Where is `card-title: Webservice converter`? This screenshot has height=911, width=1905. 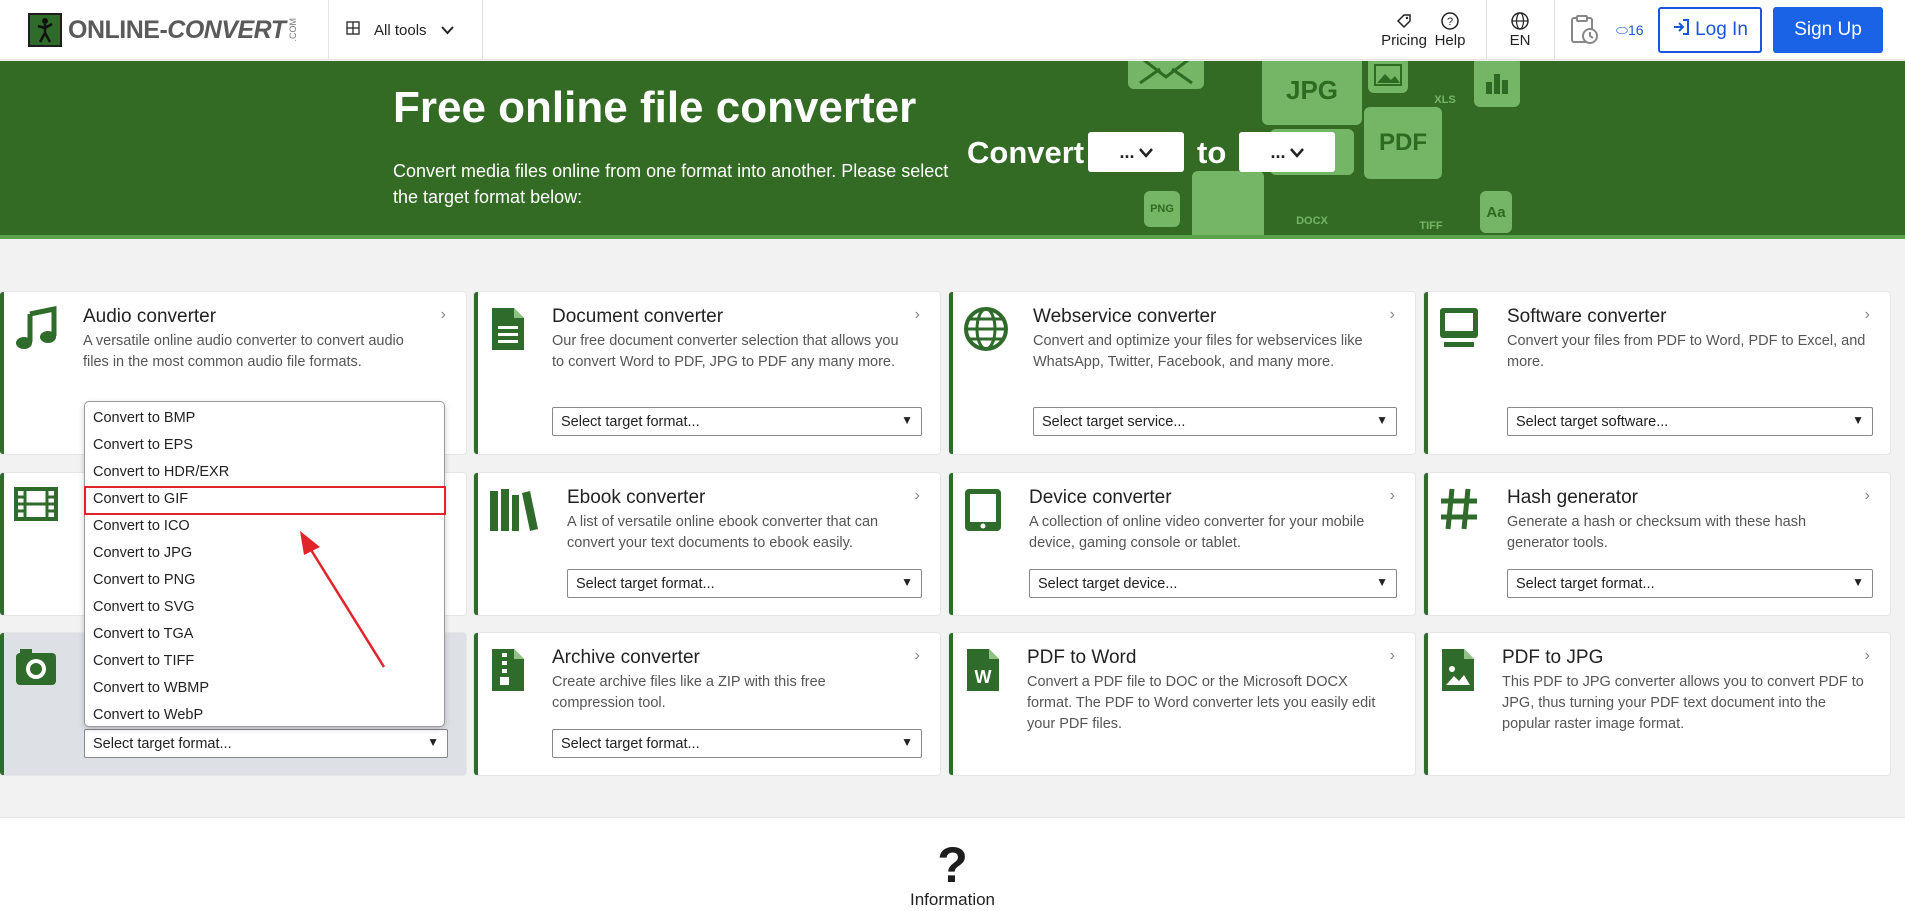 card-title: Webservice converter is located at coordinates (1125, 316).